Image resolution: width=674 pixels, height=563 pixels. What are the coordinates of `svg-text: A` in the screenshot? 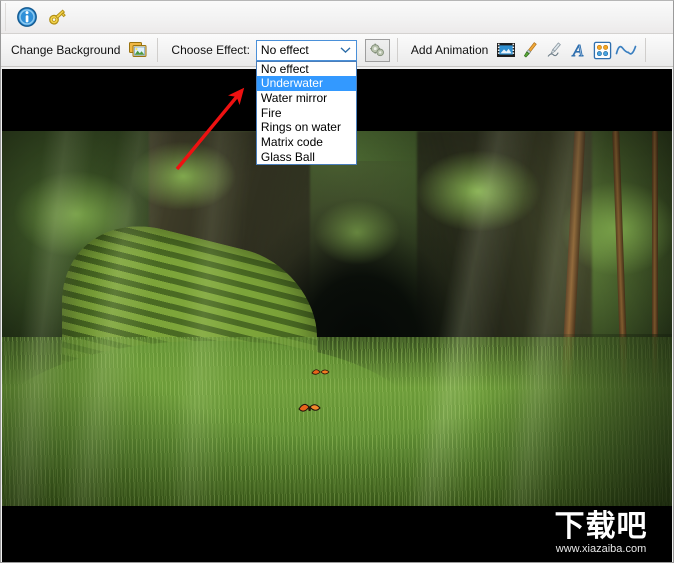 It's located at (578, 50).